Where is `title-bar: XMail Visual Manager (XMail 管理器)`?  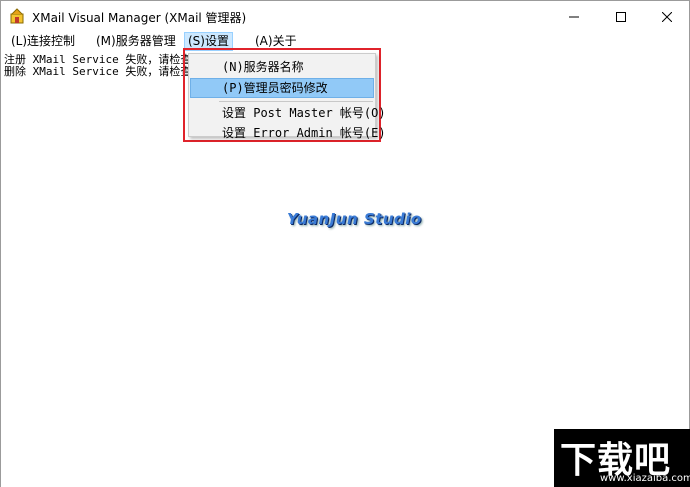 title-bar: XMail Visual Manager (XMail 管理器) is located at coordinates (345, 16).